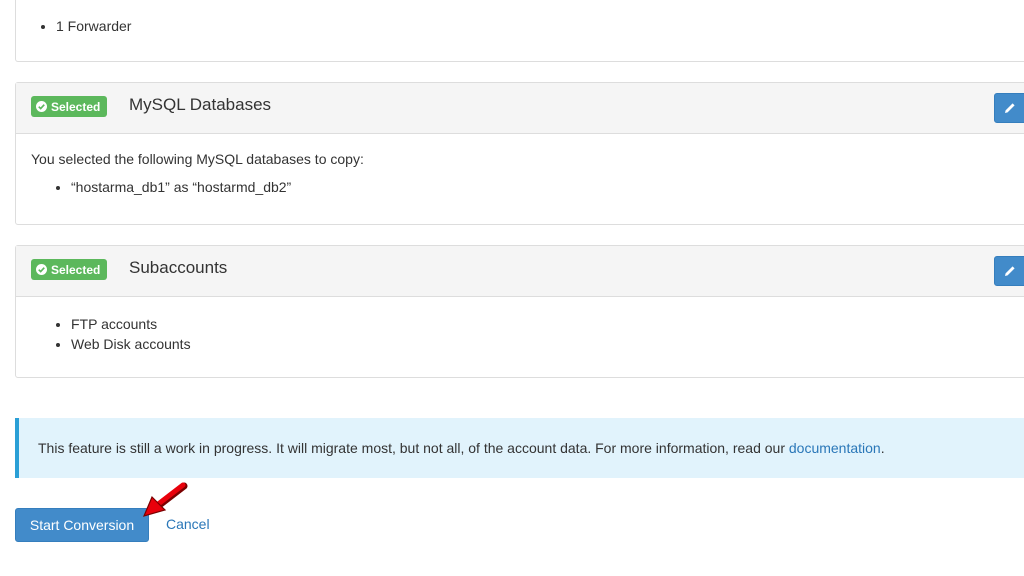 Image resolution: width=1024 pixels, height=576 pixels. I want to click on list-item: 1 Forwarder, so click(93, 26).